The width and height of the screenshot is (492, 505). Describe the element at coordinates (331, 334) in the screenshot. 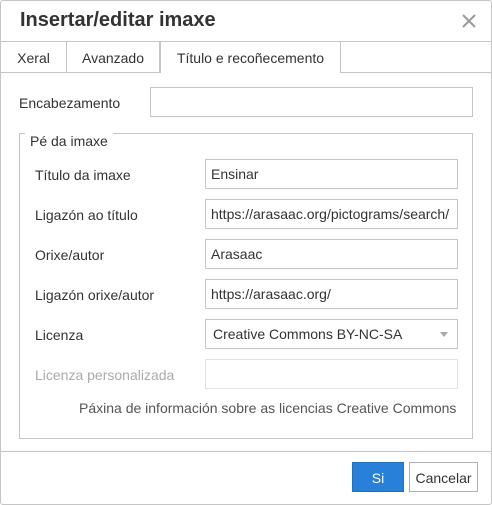

I see `license-select: Creative Commons BY-NC-SA` at that location.